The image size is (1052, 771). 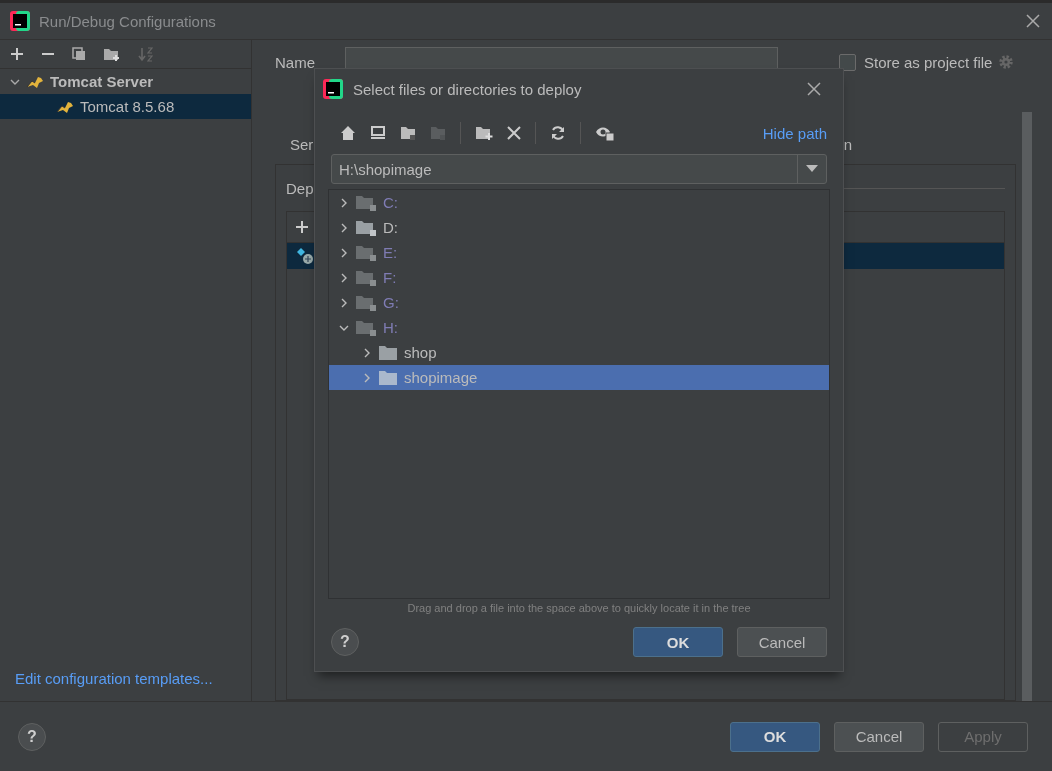 I want to click on dialog-title: Select files or directories to deploy, so click(x=467, y=89).